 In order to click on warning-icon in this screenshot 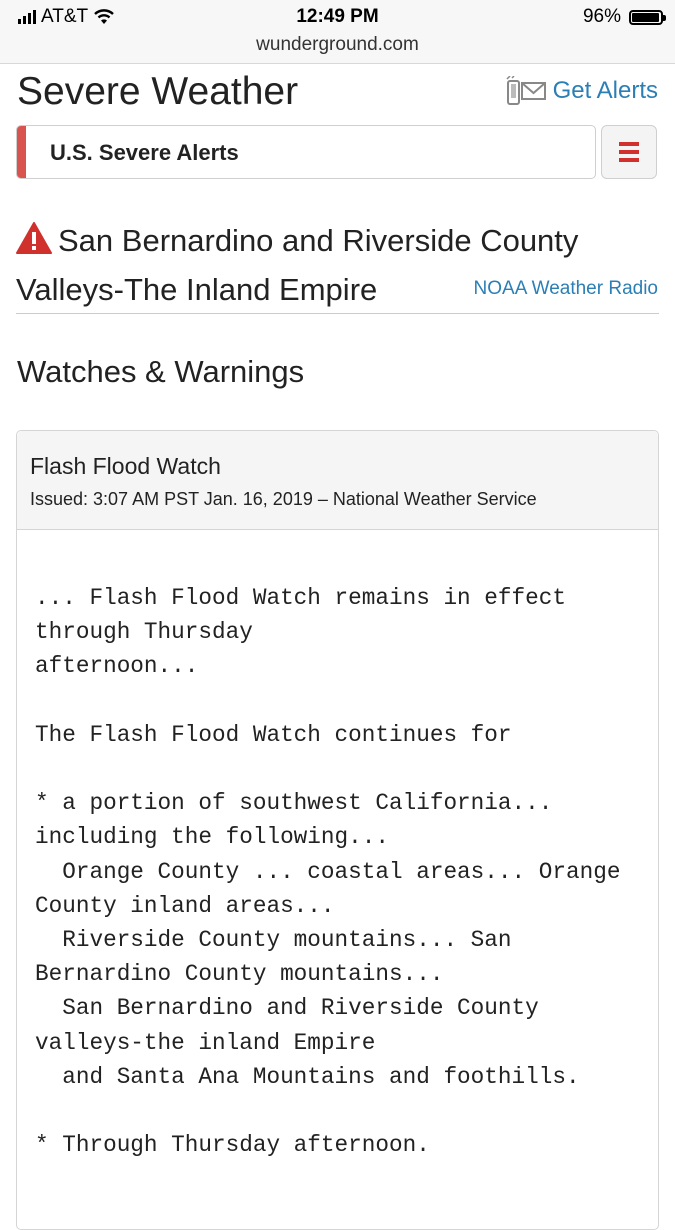, I will do `click(34, 238)`.